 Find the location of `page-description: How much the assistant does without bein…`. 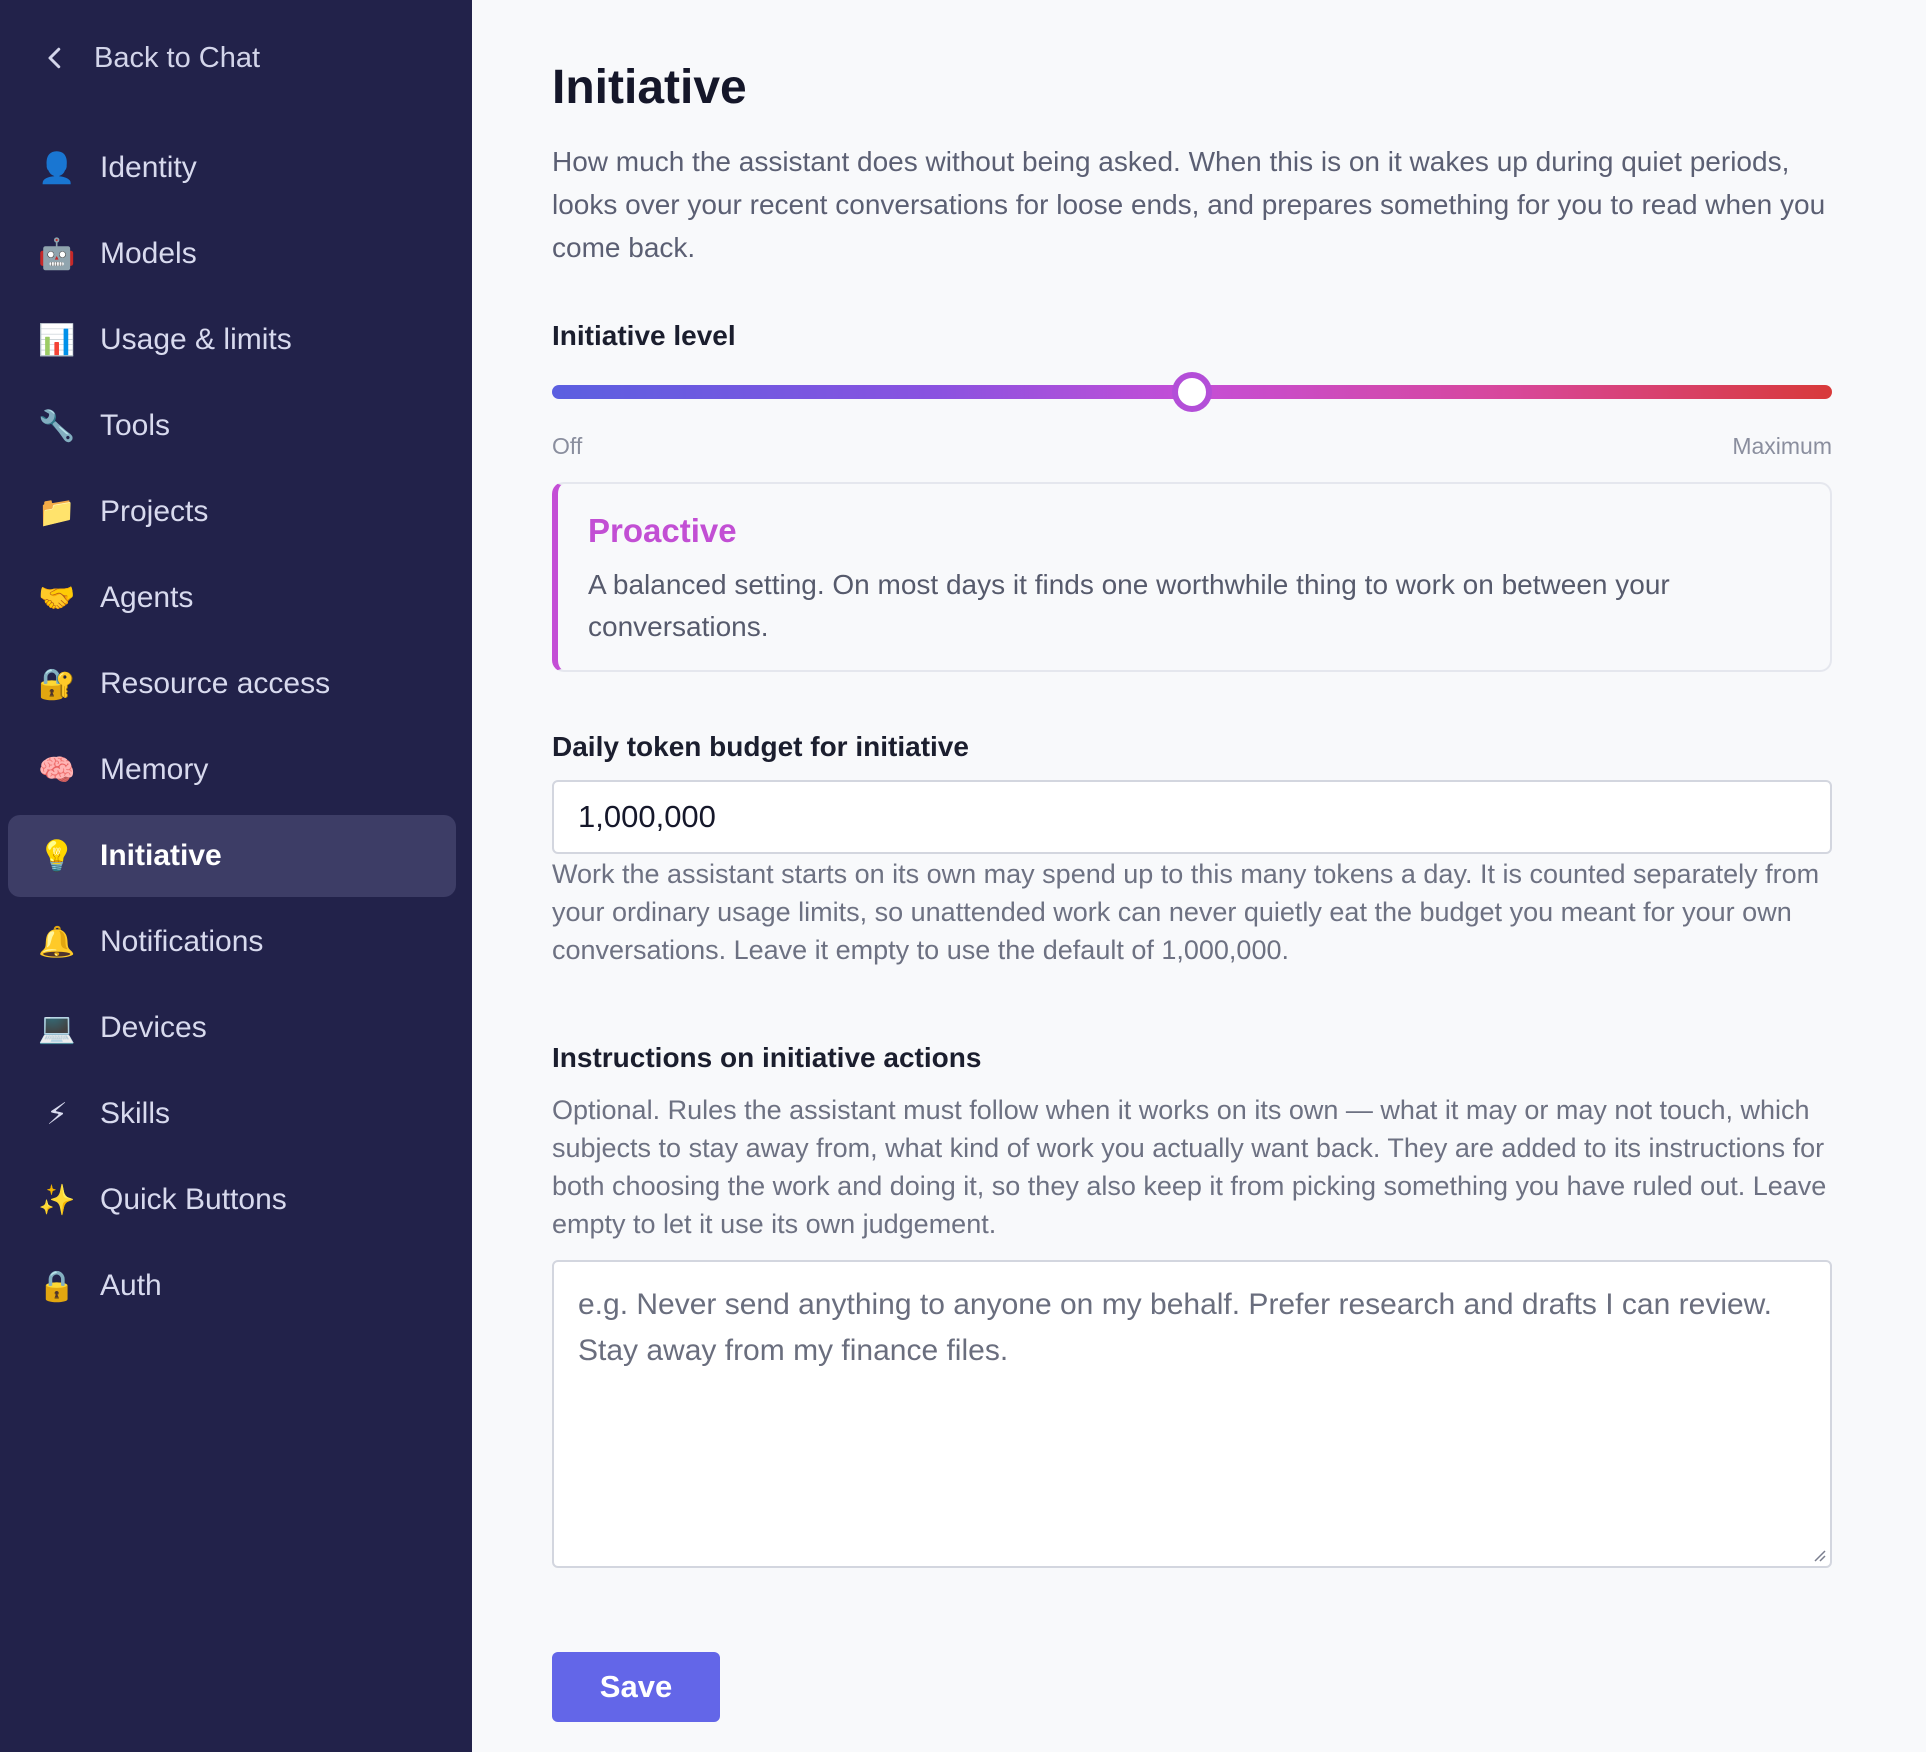

page-description: How much the assistant does without bein… is located at coordinates (1189, 204).